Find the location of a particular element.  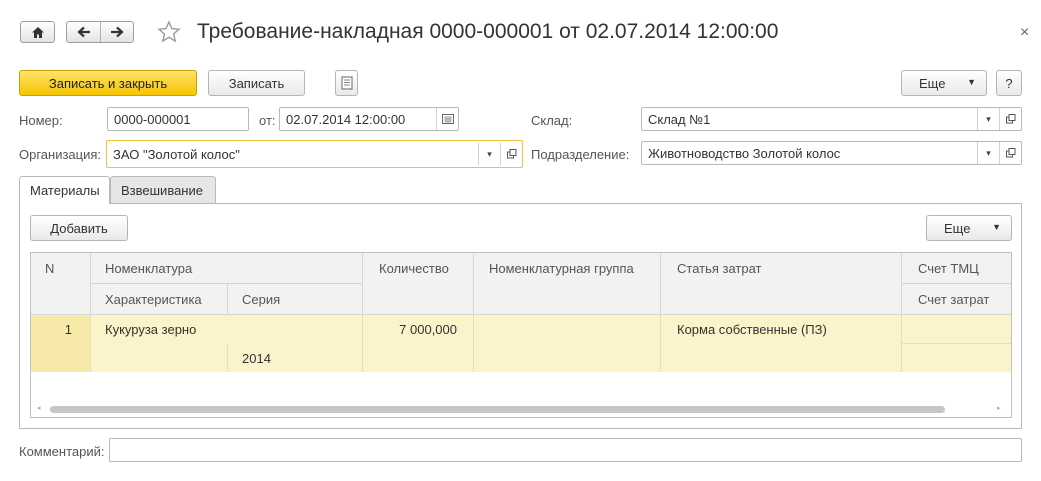

column-header-cost-account: Счет затрат is located at coordinates (956, 299).